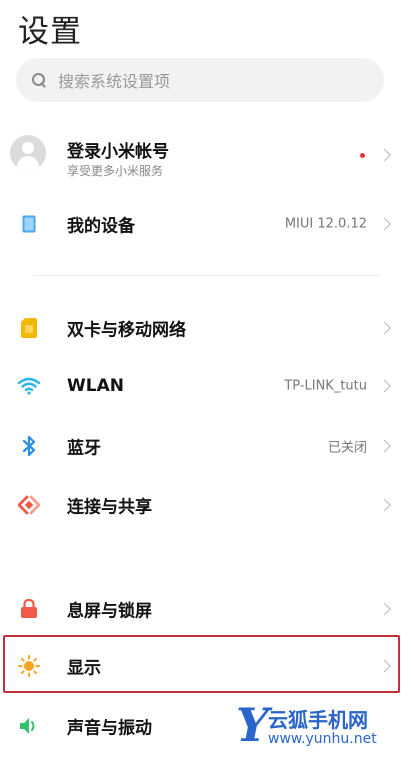  Describe the element at coordinates (325, 224) in the screenshot. I see `row-value: MIUI 12.0.12` at that location.